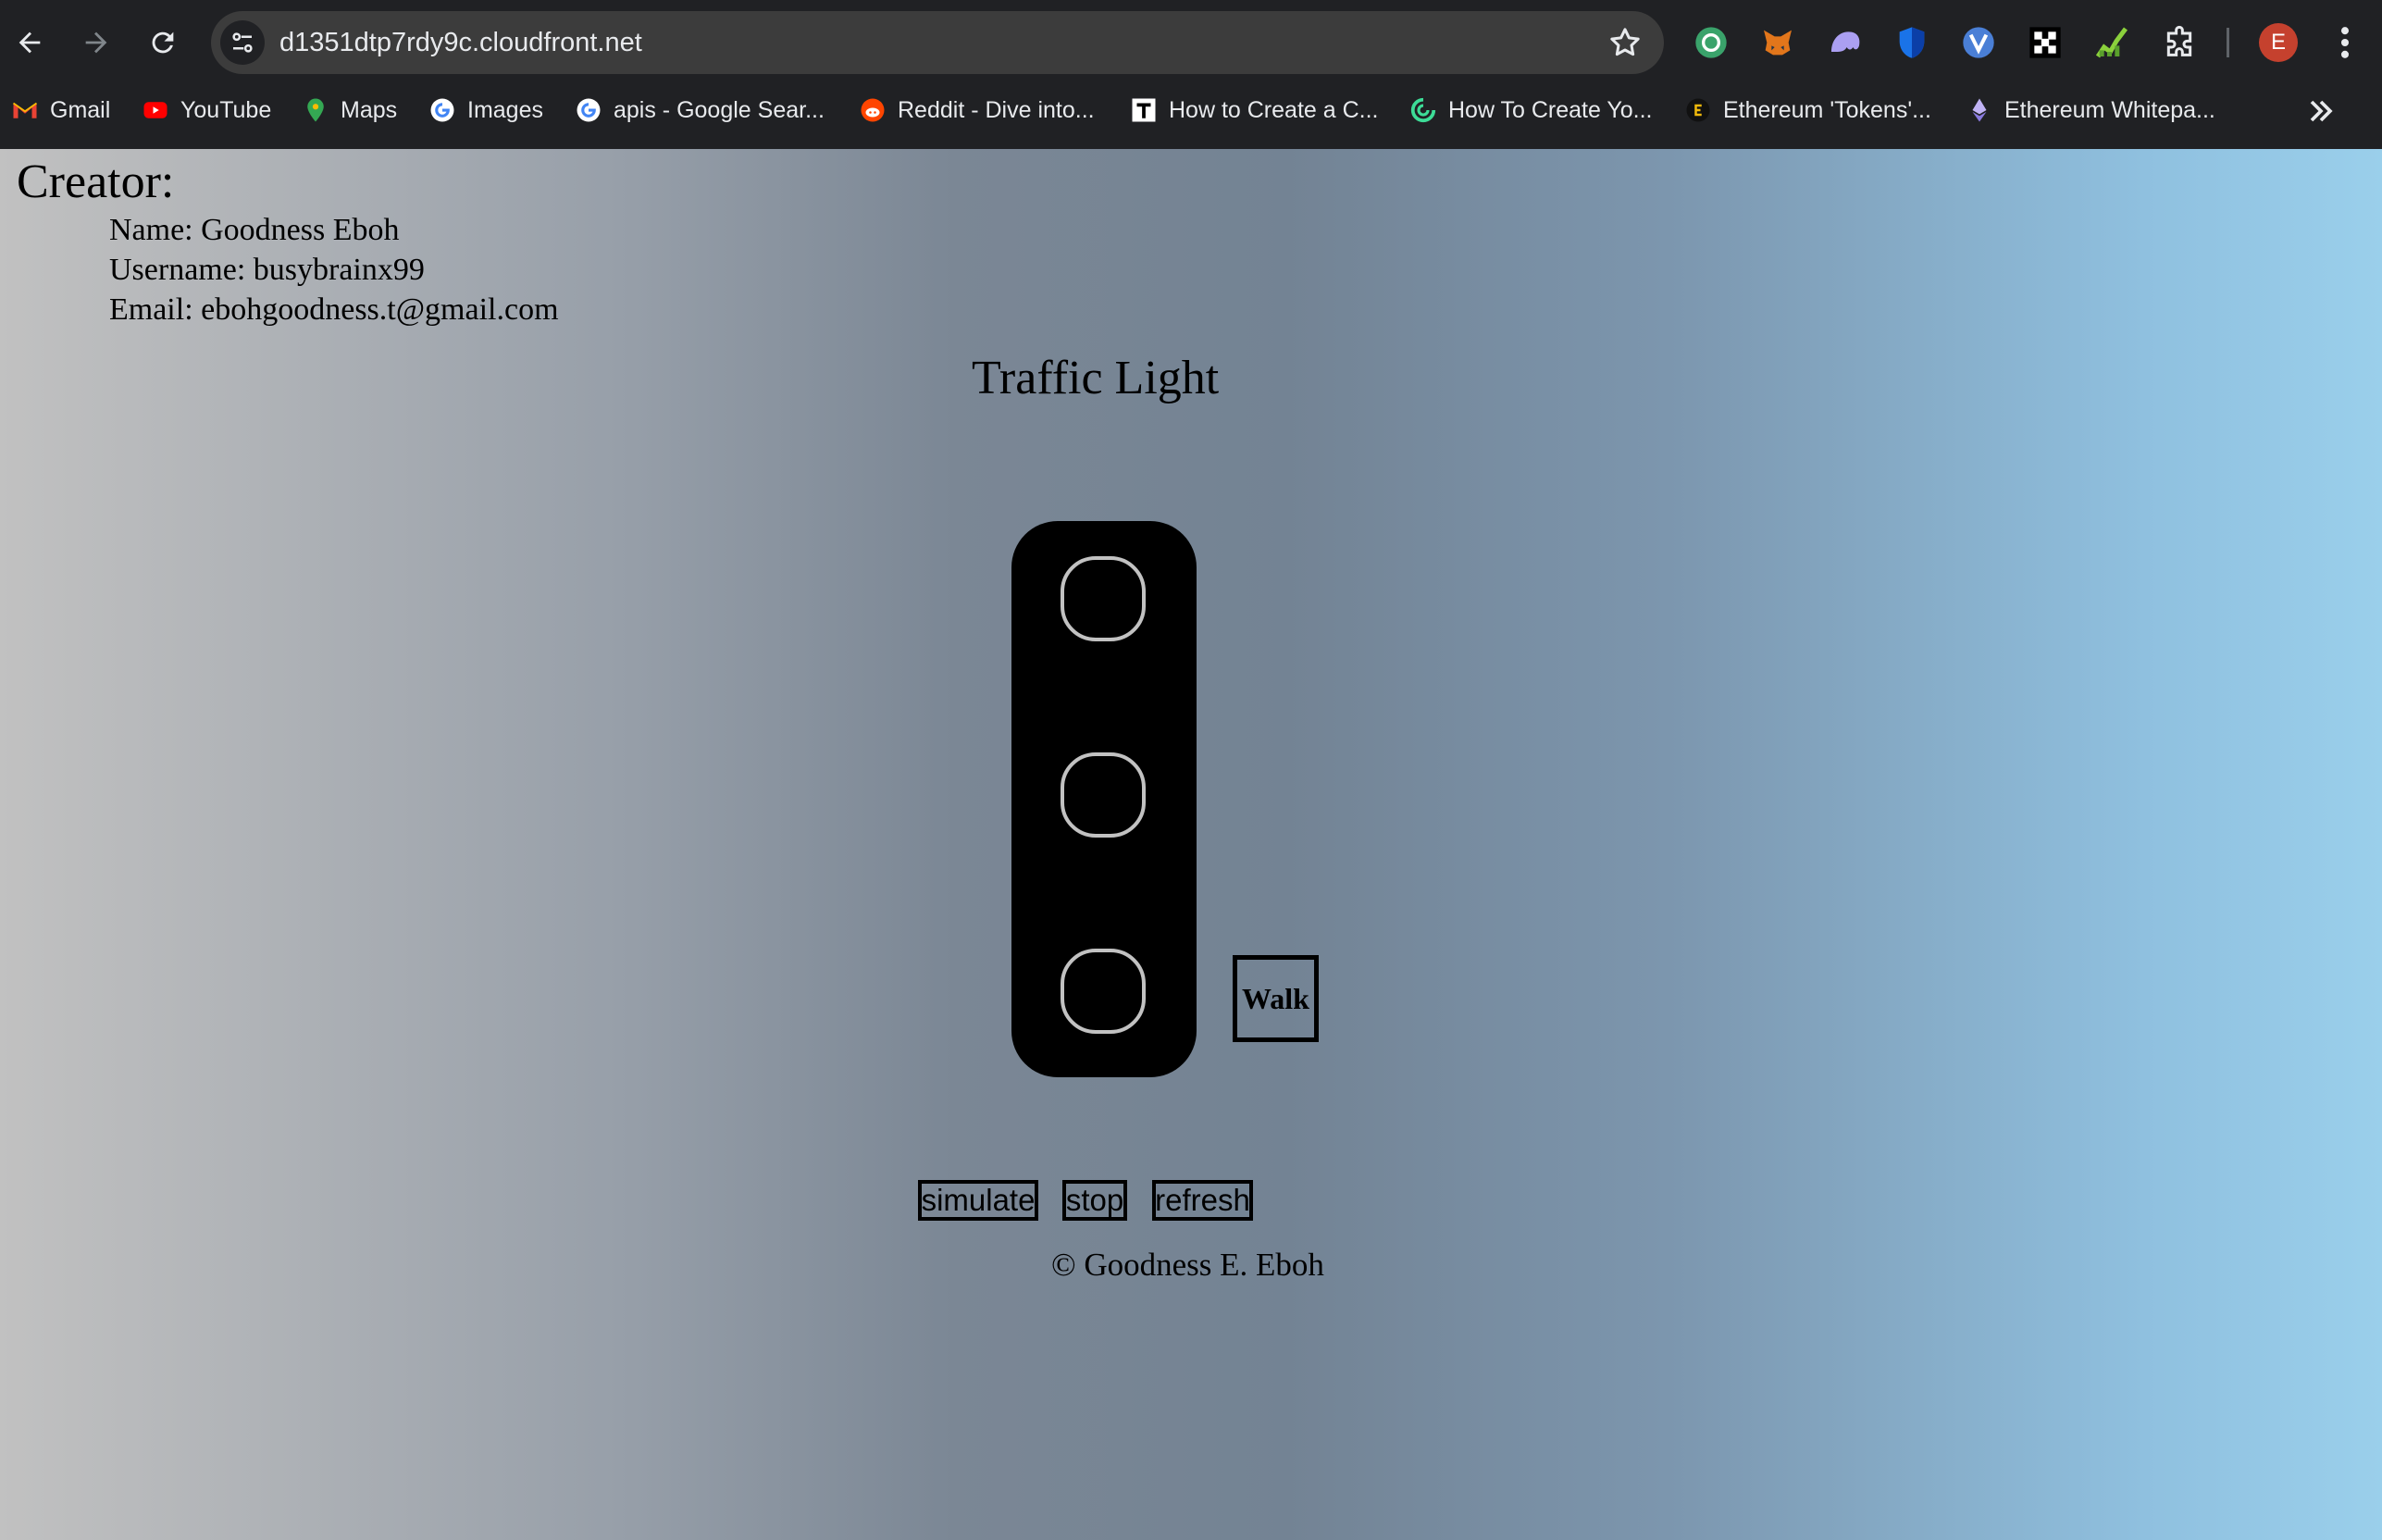  What do you see at coordinates (1698, 110) in the screenshot?
I see `e-logo-icon` at bounding box center [1698, 110].